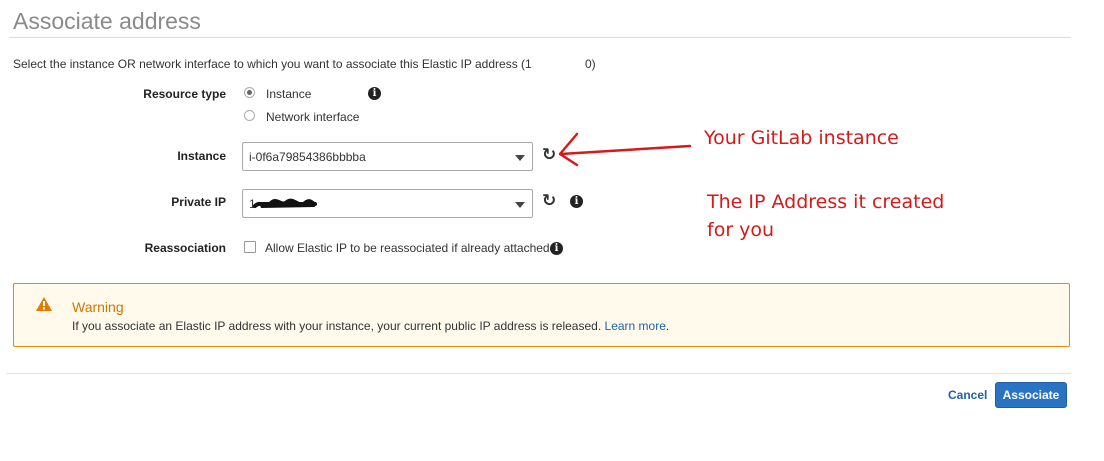 This screenshot has width=1104, height=461. Describe the element at coordinates (635, 326) in the screenshot. I see `learn-more-link: Learn more` at that location.